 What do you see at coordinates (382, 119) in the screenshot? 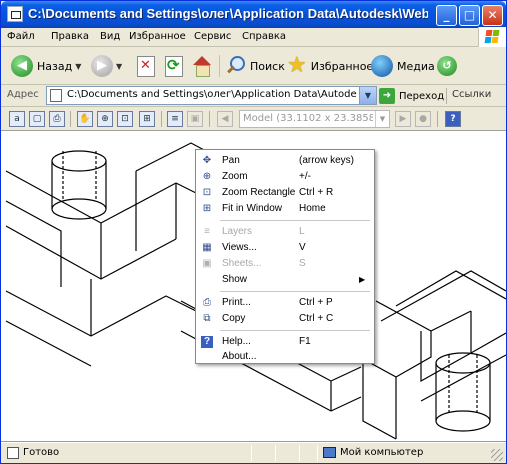
I see `model-dropdown-icon: ▼` at bounding box center [382, 119].